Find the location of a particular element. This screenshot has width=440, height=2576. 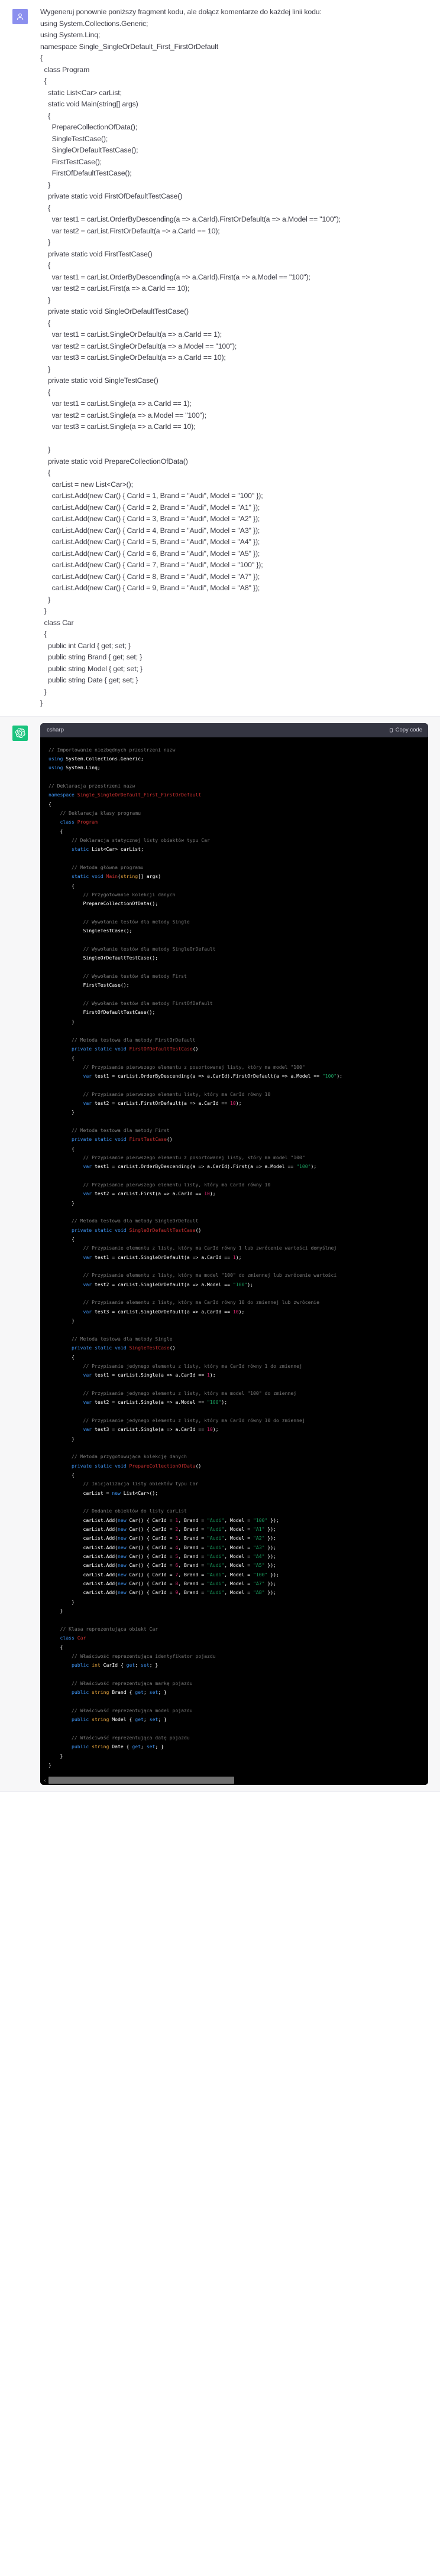

user-avatar-icon is located at coordinates (20, 17).